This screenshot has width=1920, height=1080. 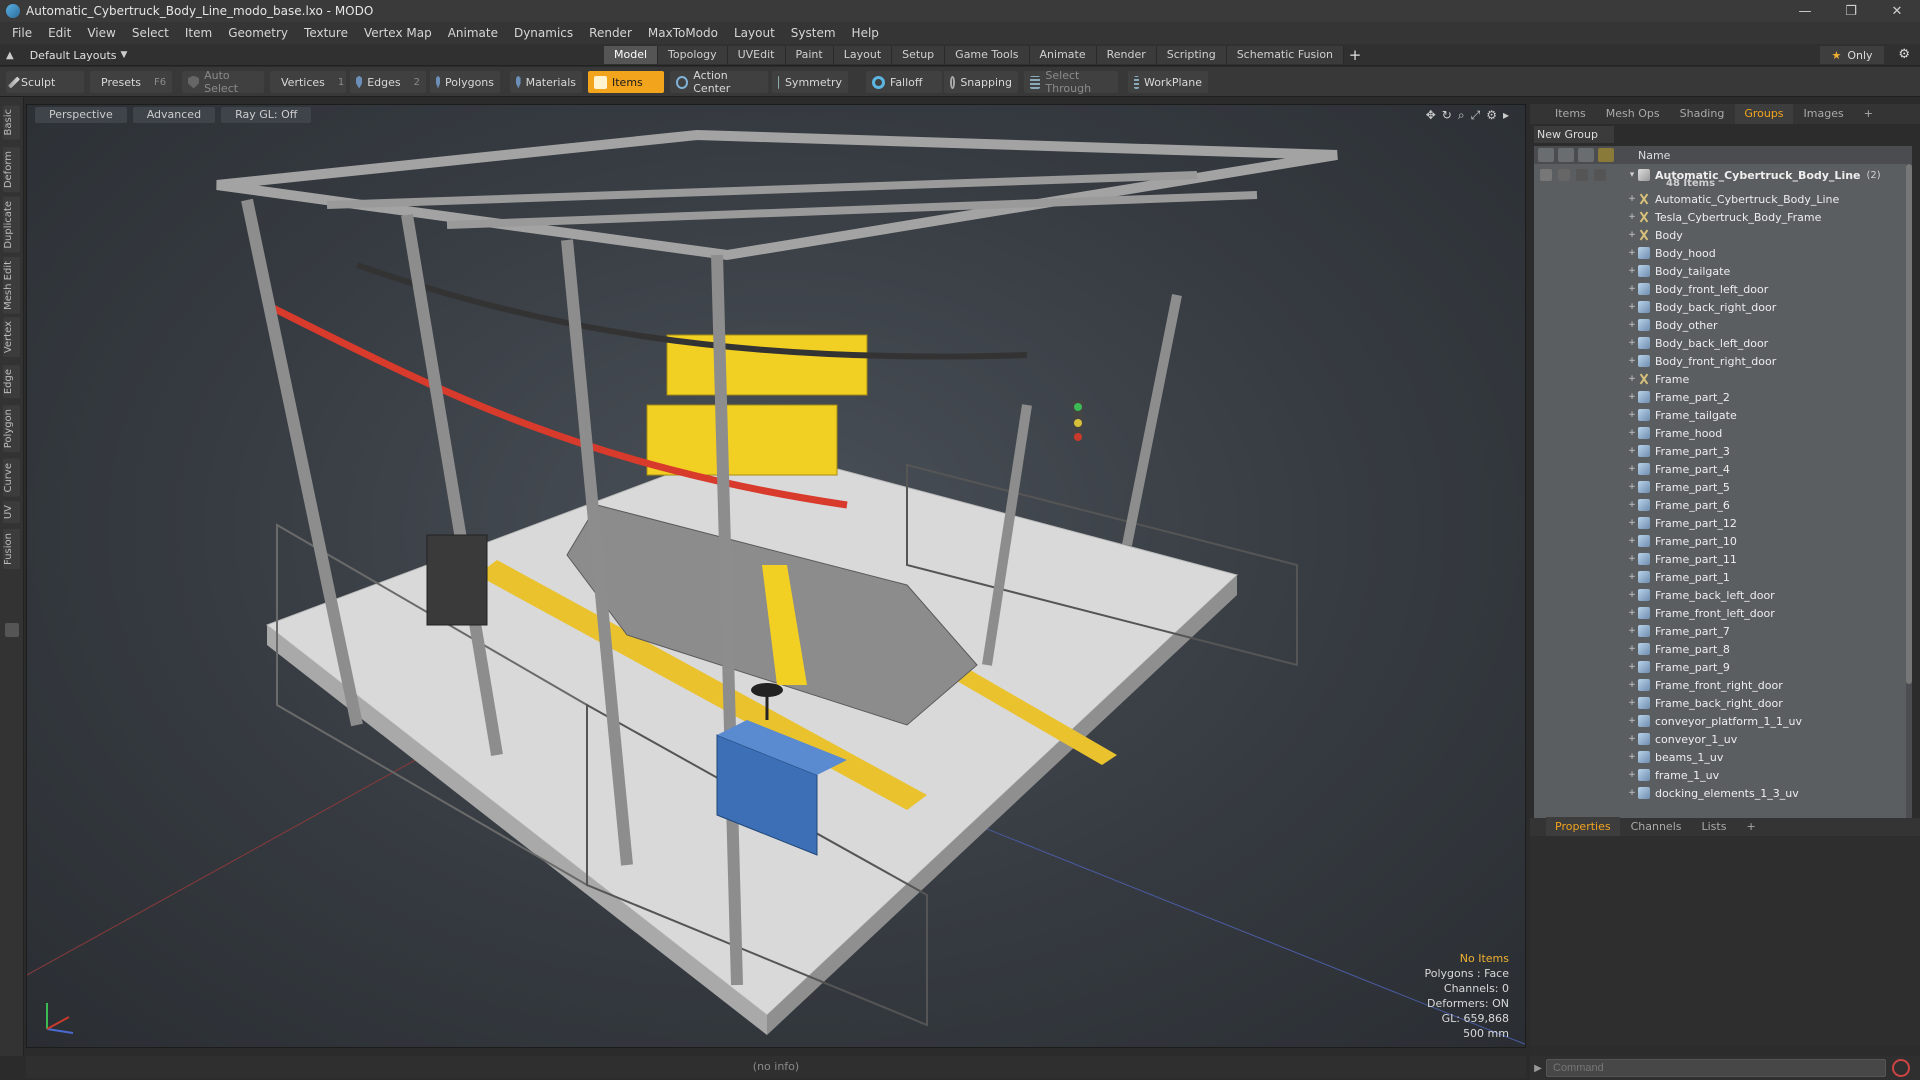 What do you see at coordinates (546, 82) in the screenshot?
I see `materials-button: Materials` at bounding box center [546, 82].